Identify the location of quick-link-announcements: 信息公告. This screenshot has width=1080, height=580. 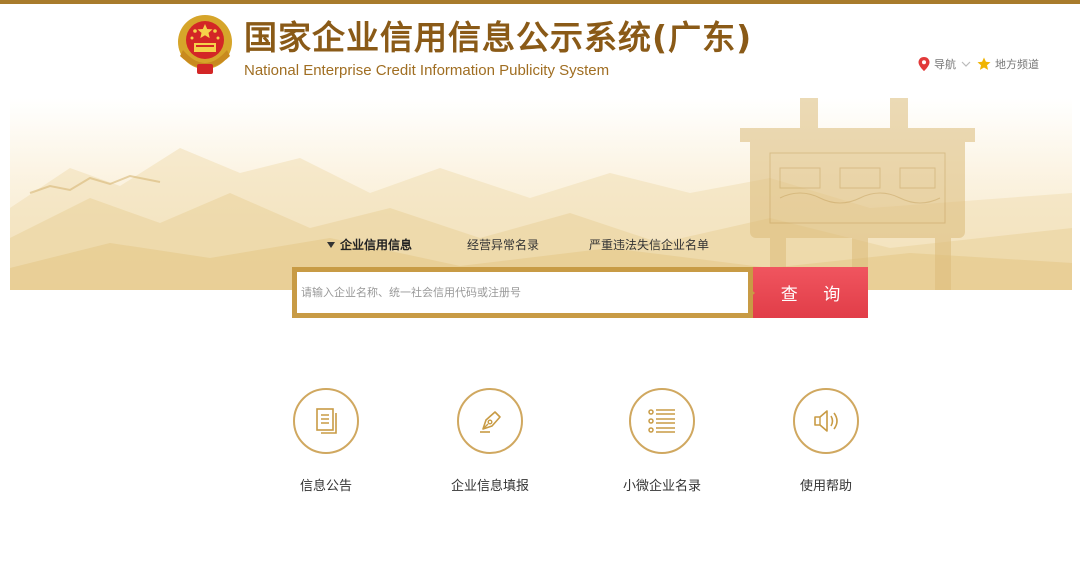
(326, 441).